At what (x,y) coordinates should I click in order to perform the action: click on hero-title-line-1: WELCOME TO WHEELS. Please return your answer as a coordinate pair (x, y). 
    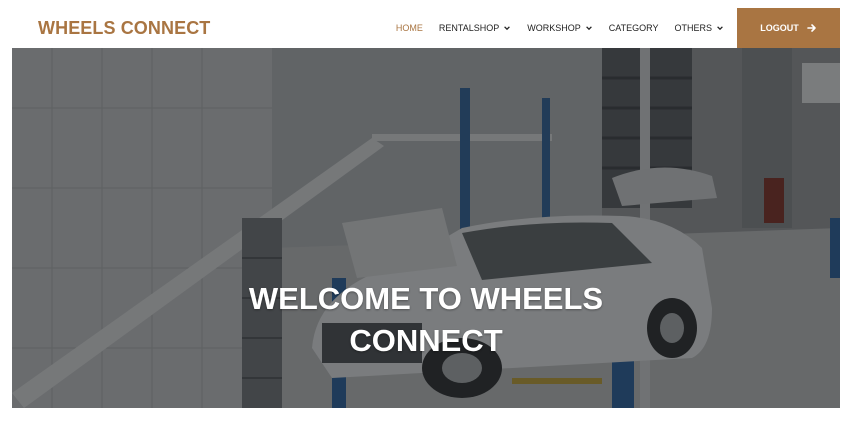
    Looking at the image, I should click on (426, 298).